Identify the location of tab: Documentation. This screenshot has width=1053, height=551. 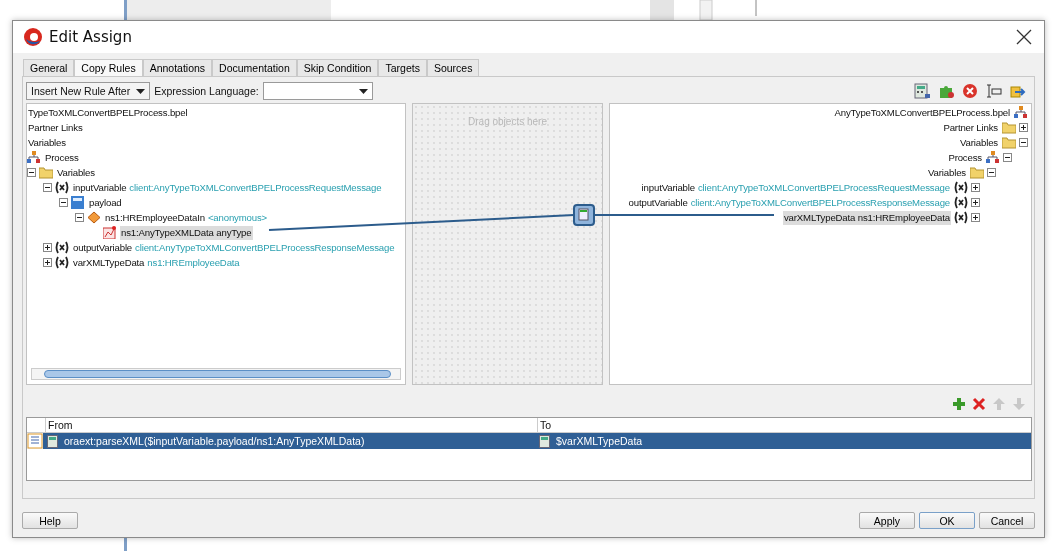
(254, 67).